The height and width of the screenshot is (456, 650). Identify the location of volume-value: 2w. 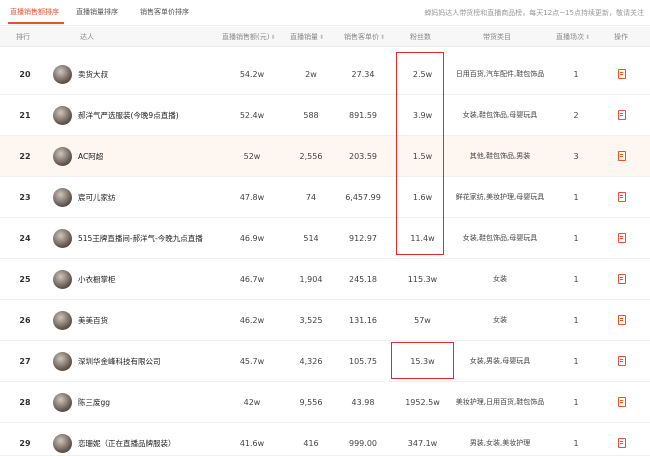
(311, 74).